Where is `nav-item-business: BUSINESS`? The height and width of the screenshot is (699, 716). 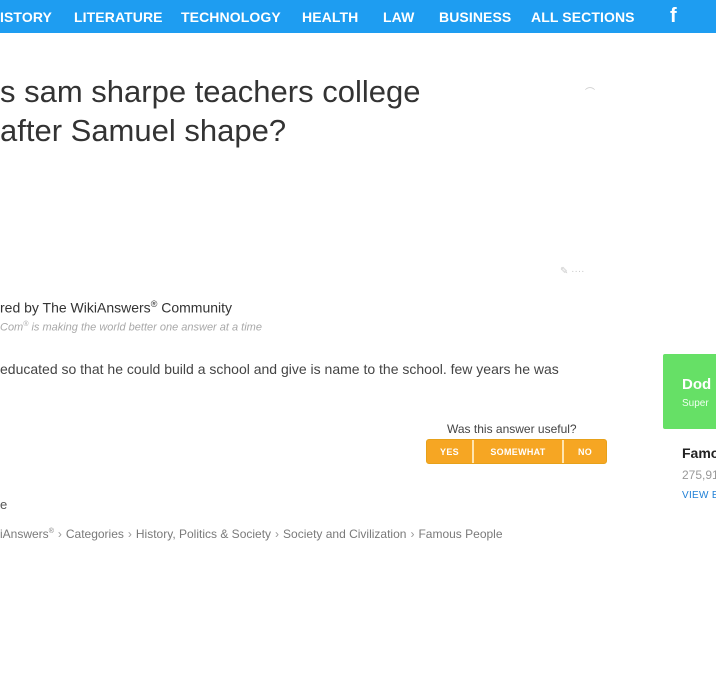 nav-item-business: BUSINESS is located at coordinates (475, 17).